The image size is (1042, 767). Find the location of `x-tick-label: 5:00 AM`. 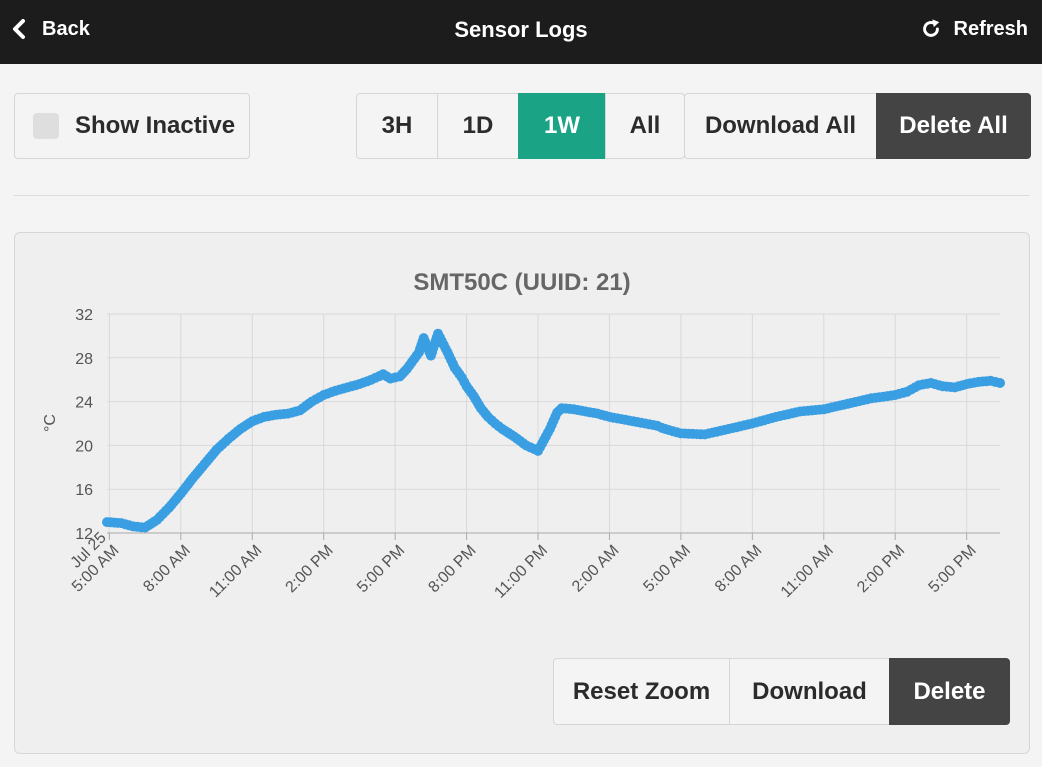

x-tick-label: 5:00 AM is located at coordinates (667, 569).